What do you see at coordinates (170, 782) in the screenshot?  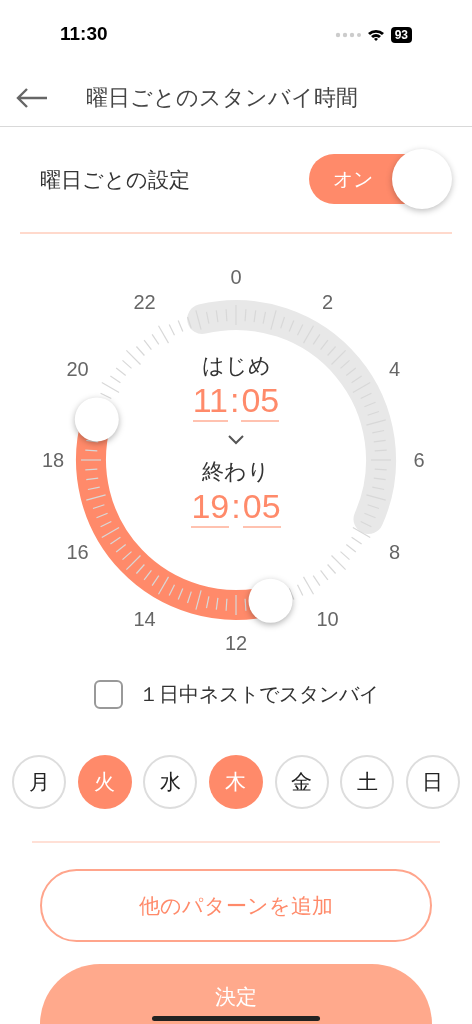 I see `day-toggle: 水` at bounding box center [170, 782].